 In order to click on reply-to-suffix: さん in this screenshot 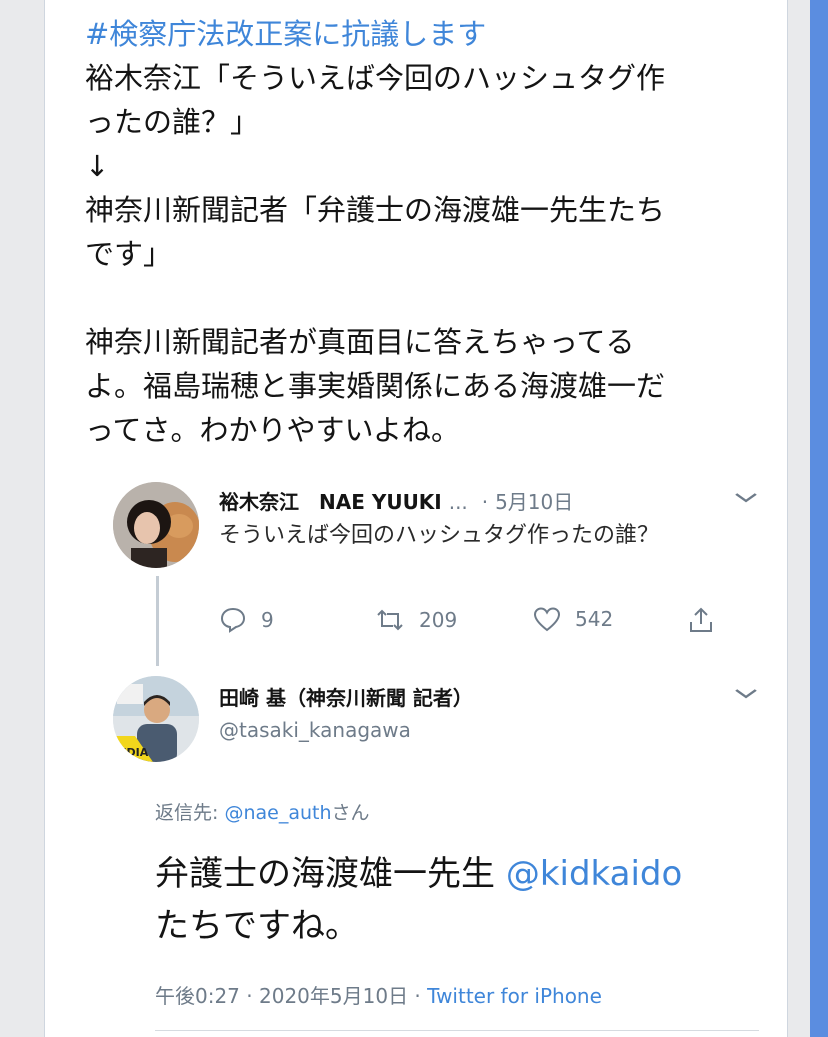, I will do `click(350, 813)`.